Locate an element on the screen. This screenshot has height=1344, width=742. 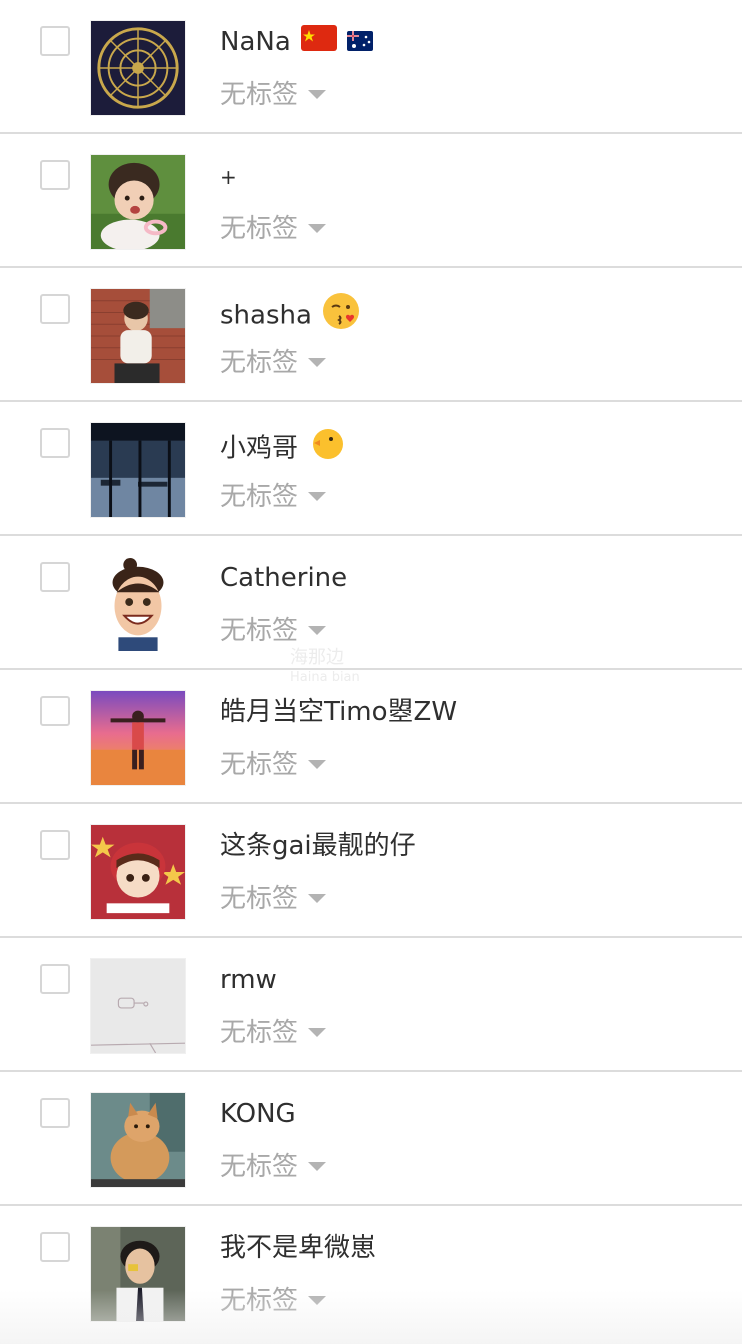
contact-row: NaNa 无标签 is located at coordinates (371, 67).